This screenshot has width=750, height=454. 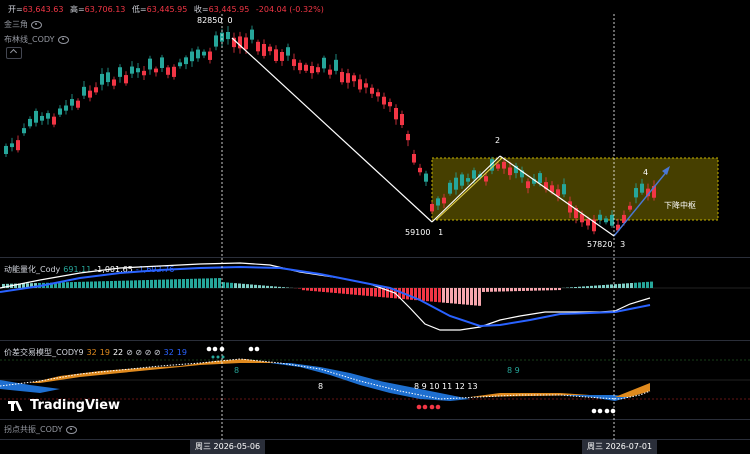 I want to click on indicator-resonance: 拐点共振_CODY, so click(x=40, y=429).